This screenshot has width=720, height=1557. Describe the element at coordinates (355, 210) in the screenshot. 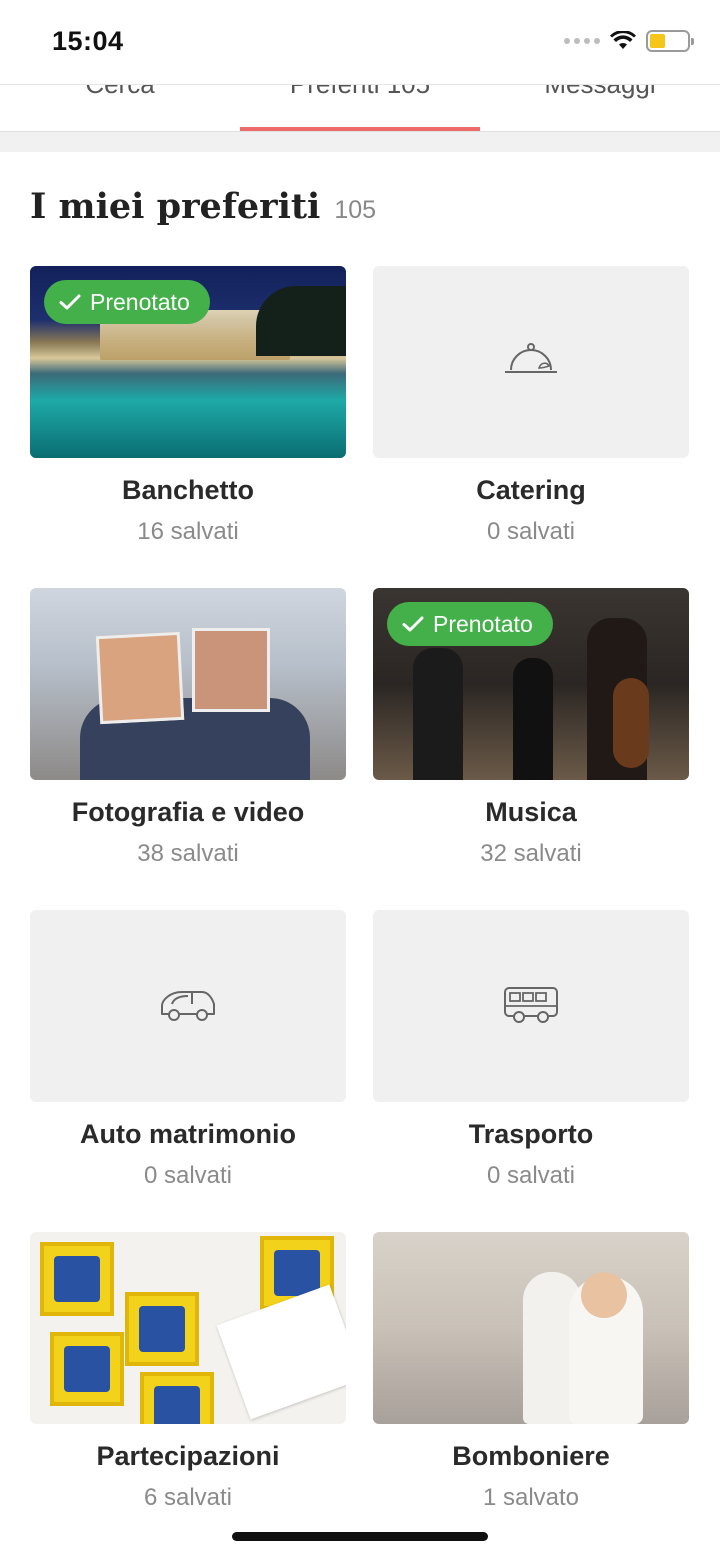

I see `favorites-count: 105` at that location.